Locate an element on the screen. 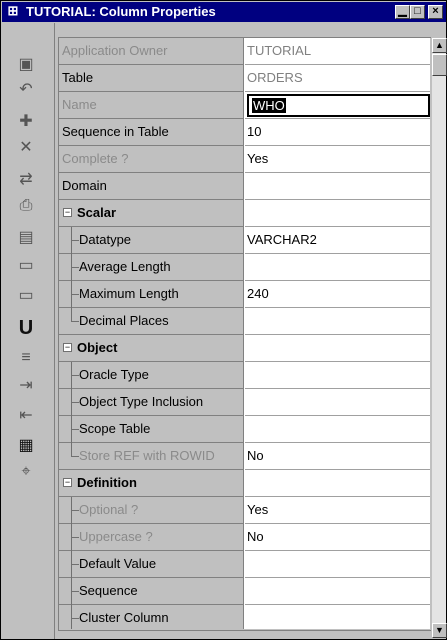  property-row: Average Length is located at coordinates (244, 267).